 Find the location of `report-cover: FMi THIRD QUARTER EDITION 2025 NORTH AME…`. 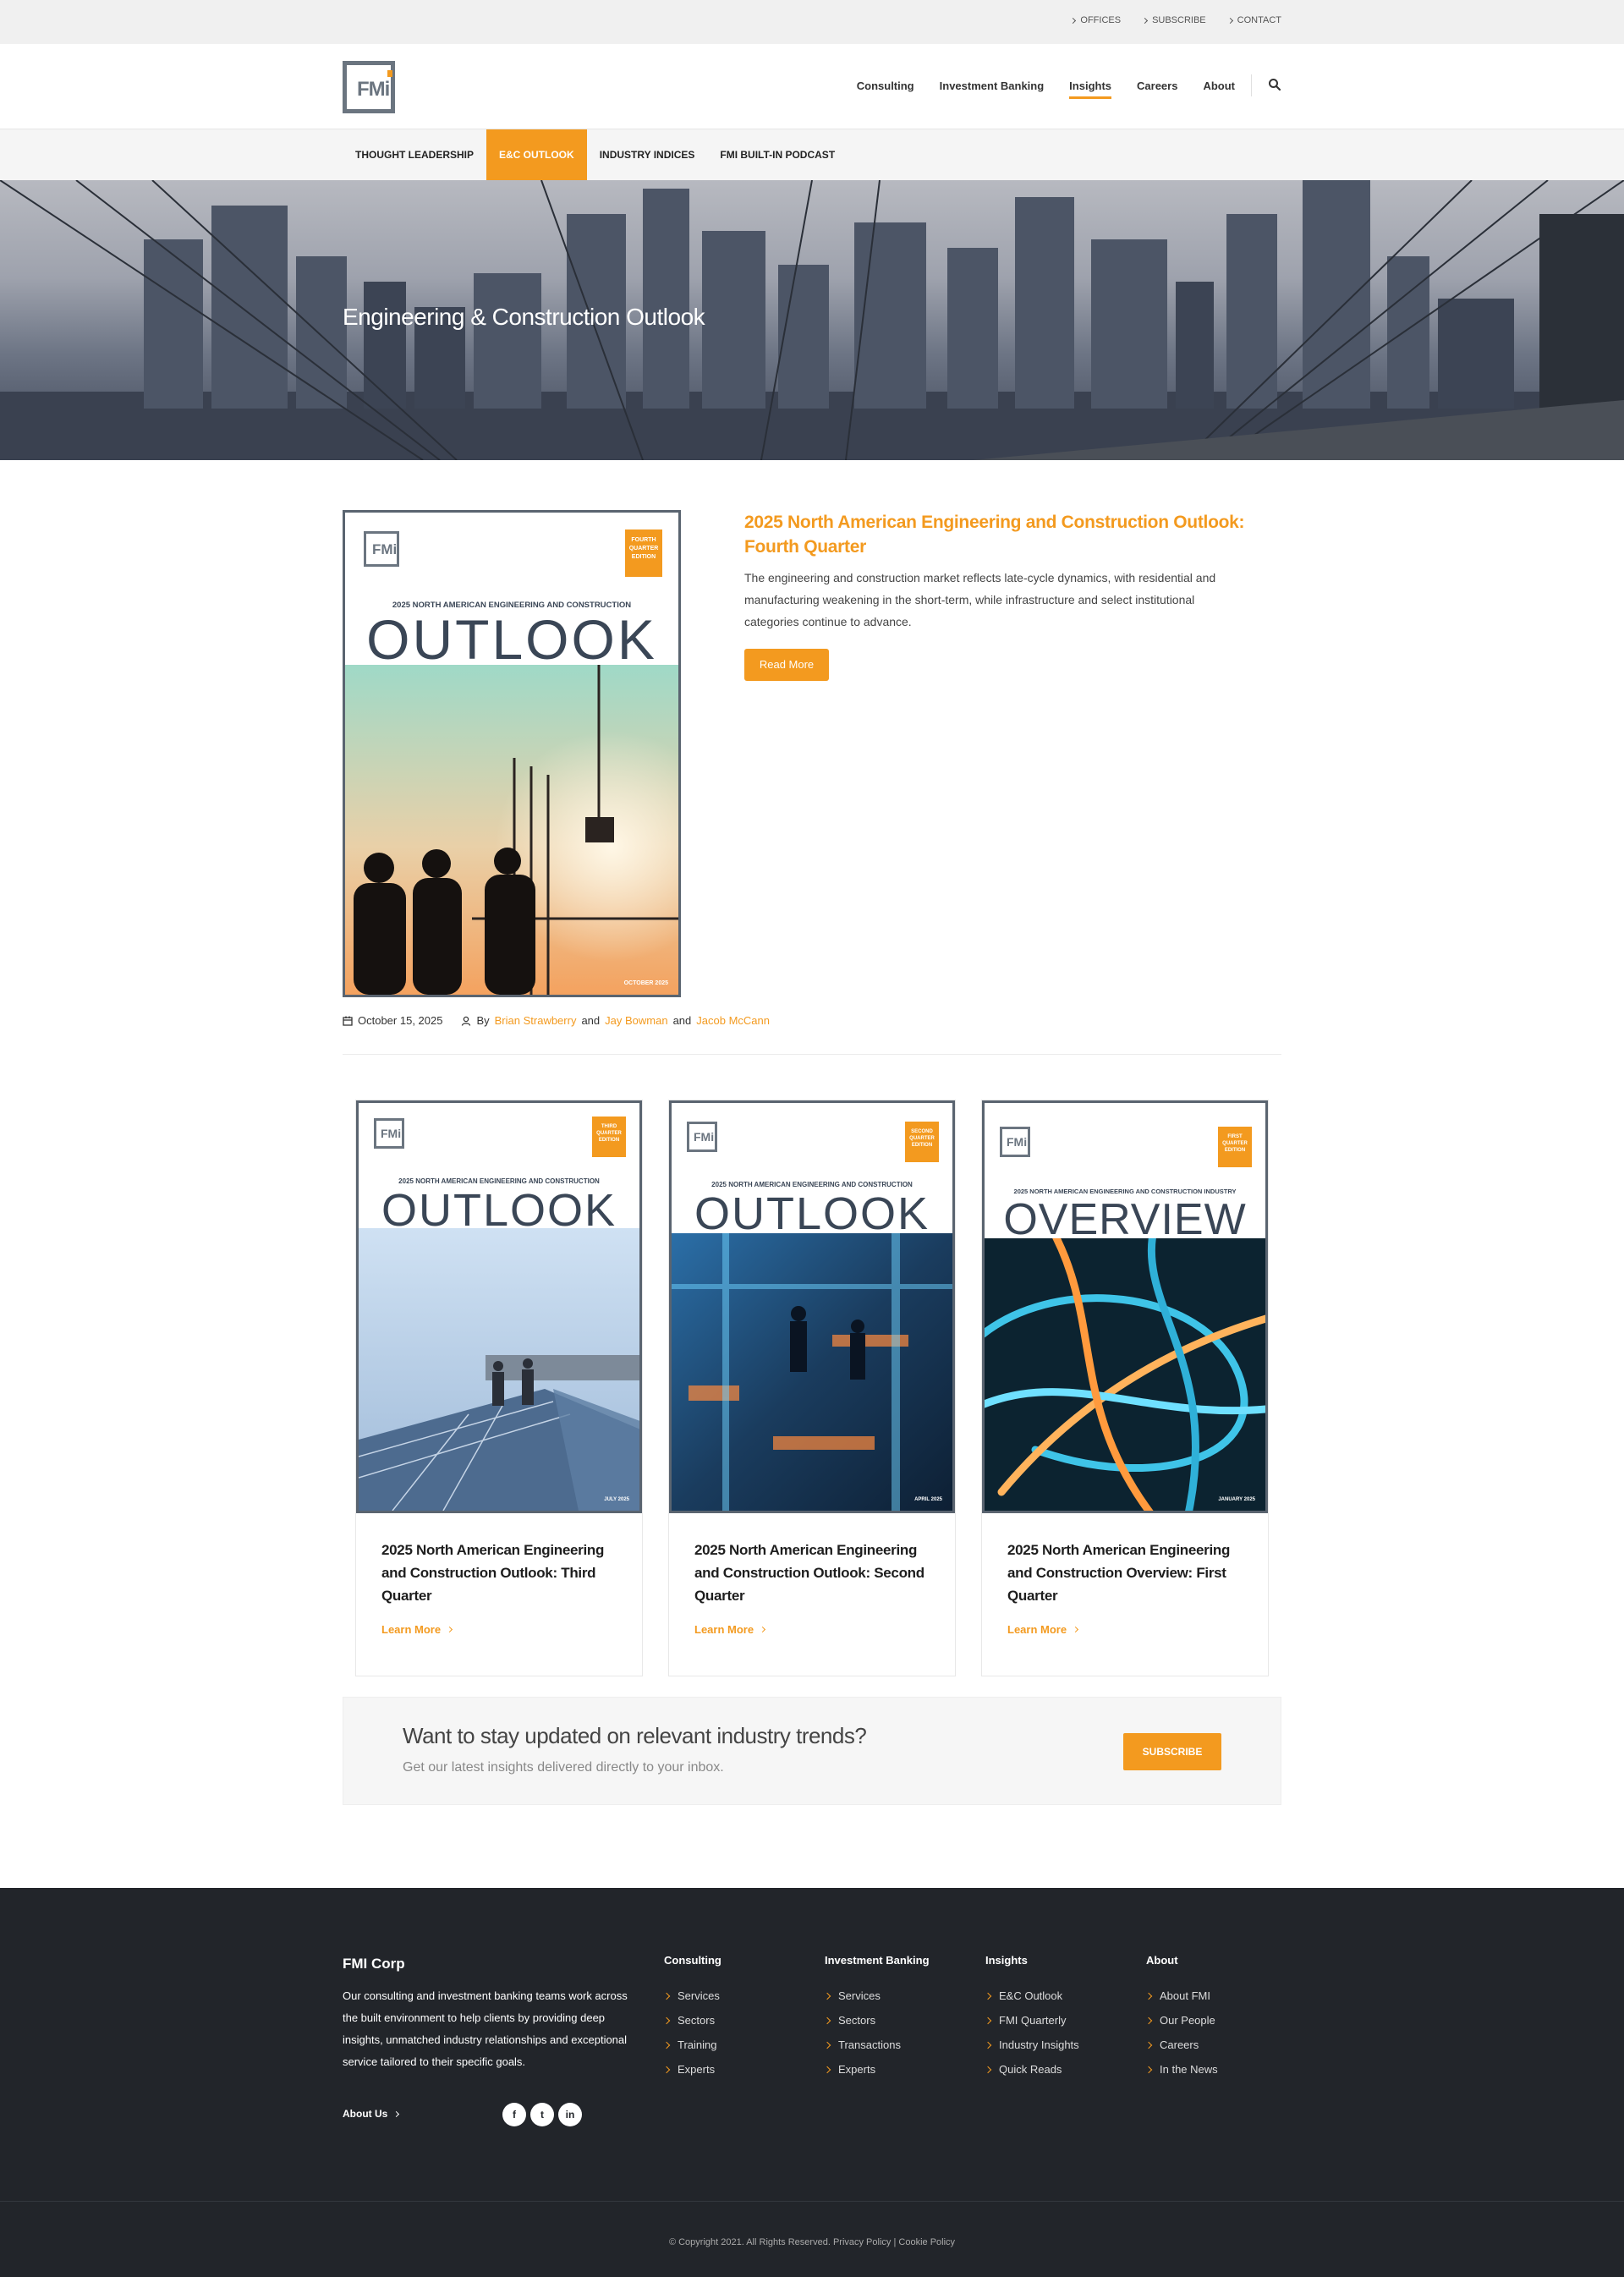

report-cover: FMi THIRD QUARTER EDITION 2025 NORTH AME… is located at coordinates (499, 1306).